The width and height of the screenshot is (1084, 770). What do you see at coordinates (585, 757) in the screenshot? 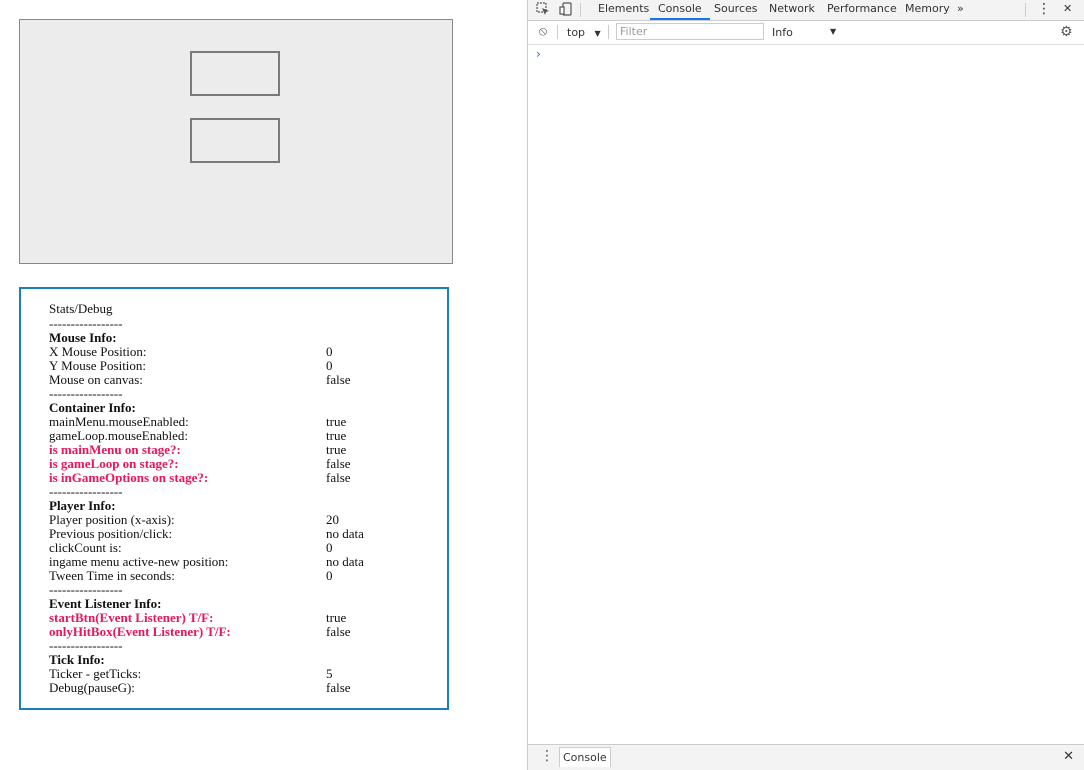
I see `drawer-tab-console: Console` at bounding box center [585, 757].